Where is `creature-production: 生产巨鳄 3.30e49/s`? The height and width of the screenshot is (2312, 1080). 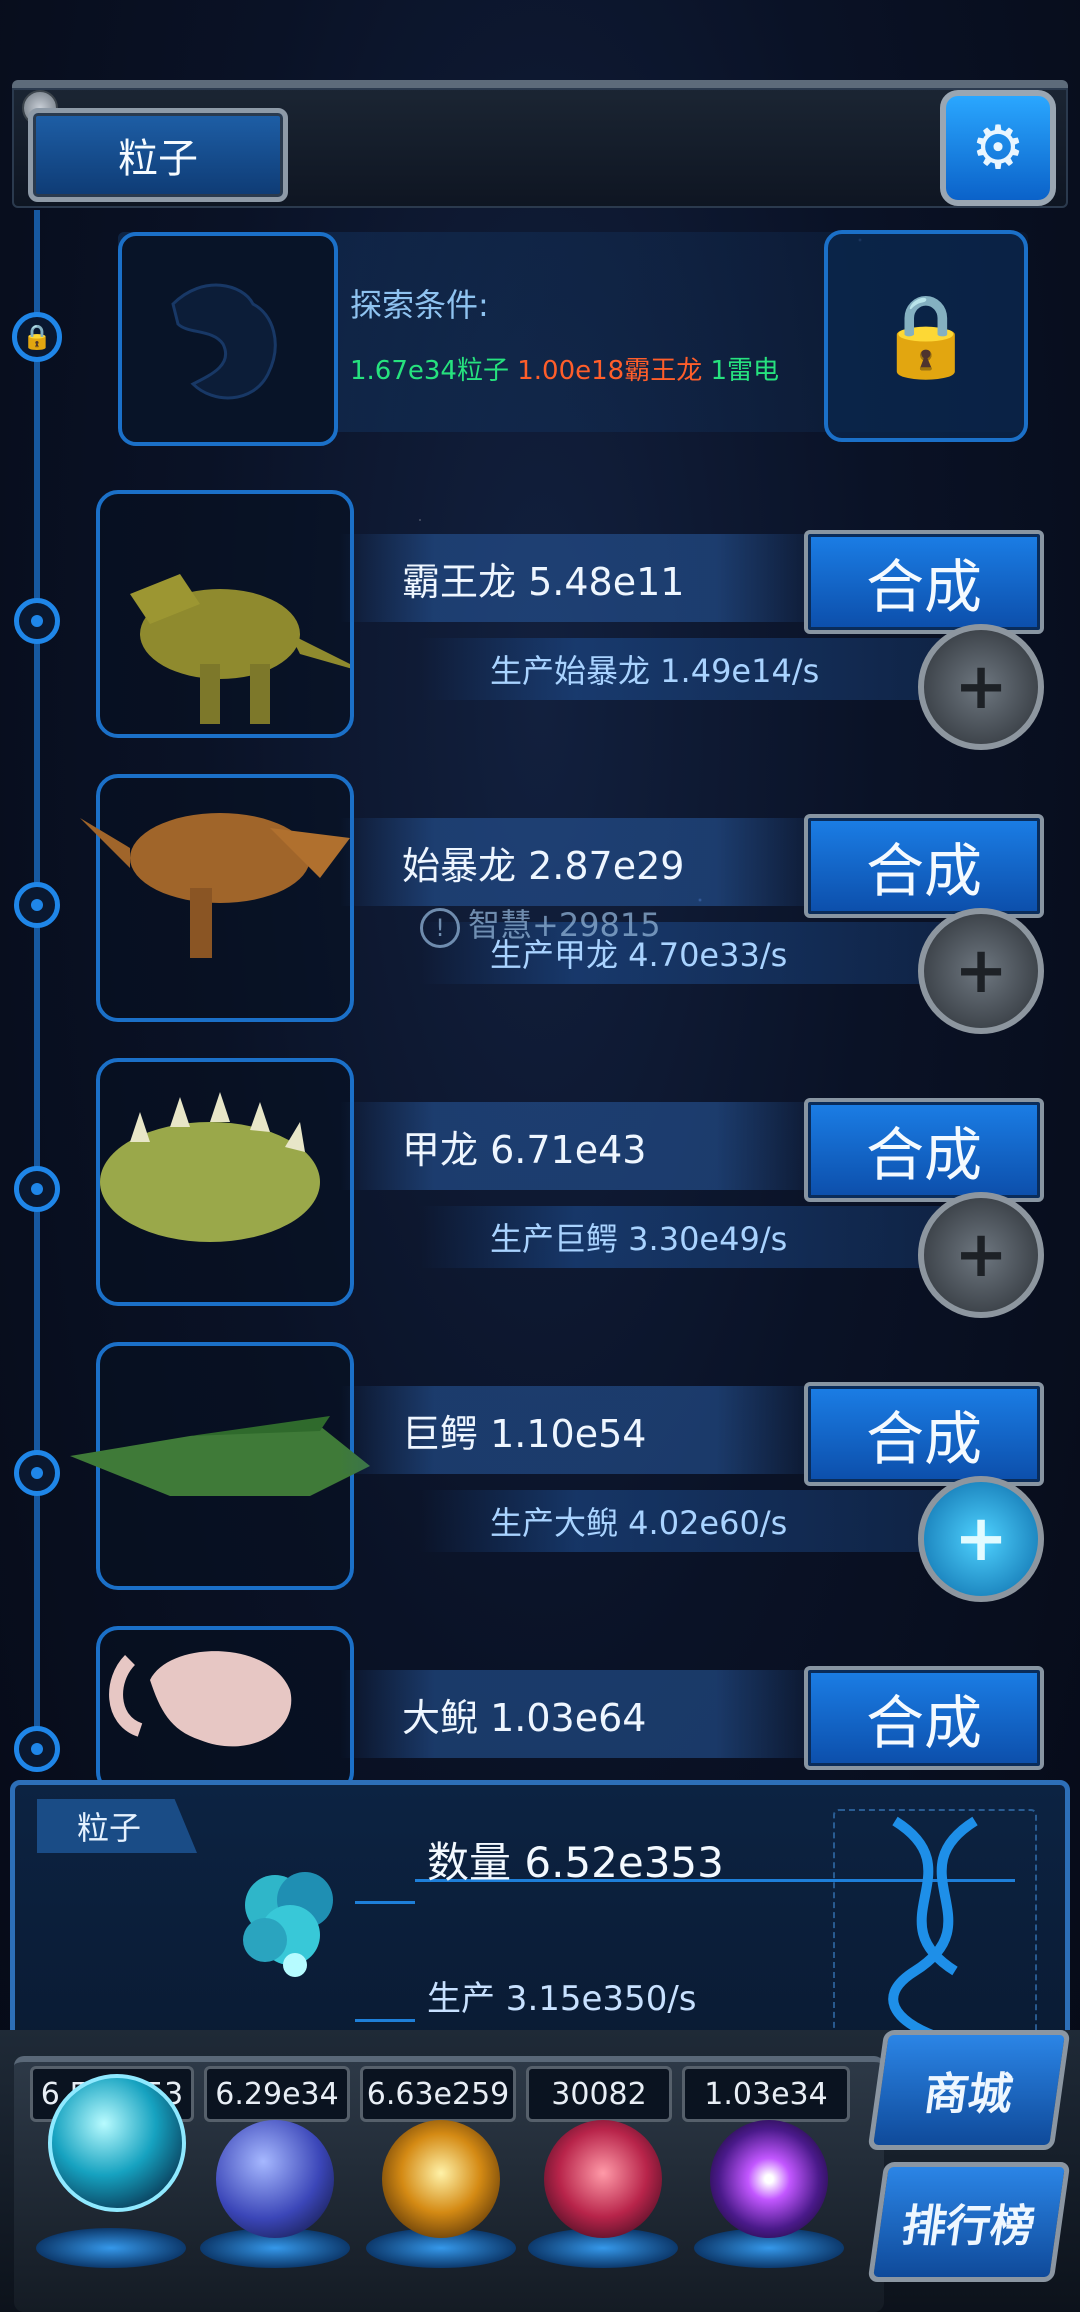
creature-production: 生产巨鳄 3.30e49/s is located at coordinates (680, 1237).